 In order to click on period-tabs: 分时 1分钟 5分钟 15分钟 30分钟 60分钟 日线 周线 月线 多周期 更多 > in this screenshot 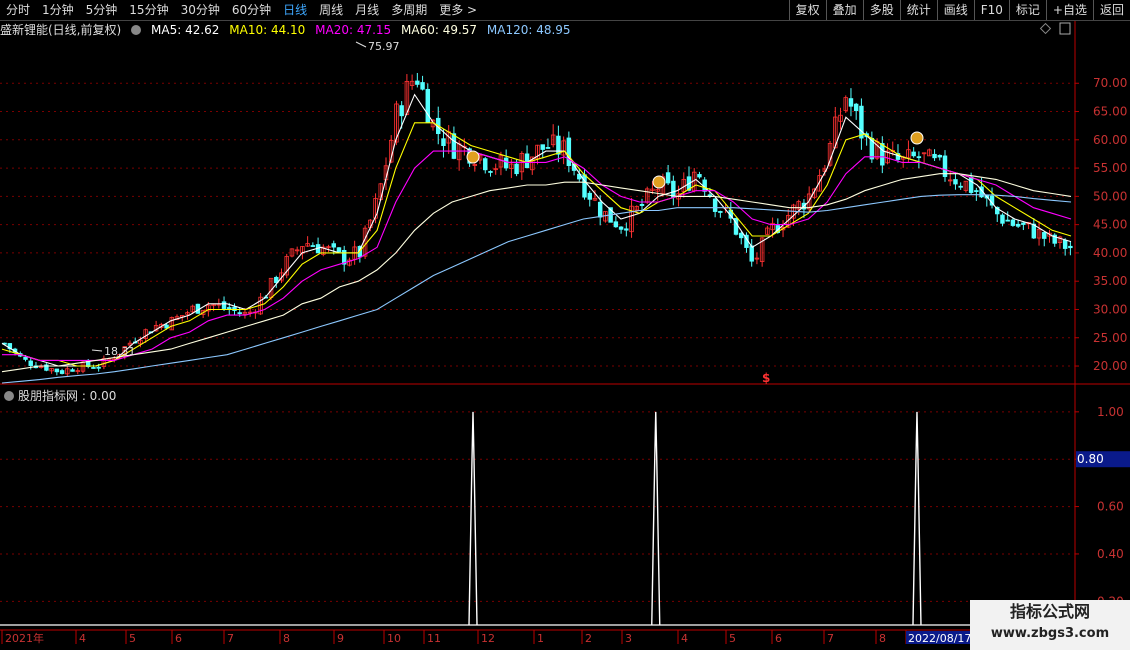, I will do `click(241, 10)`.